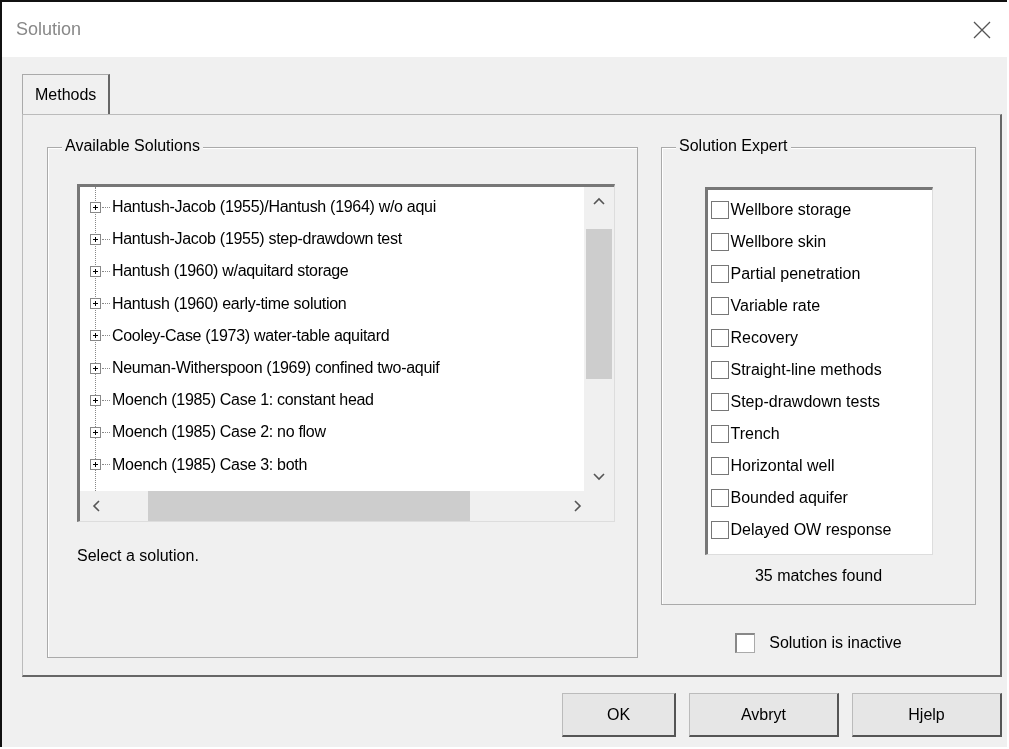 The height and width of the screenshot is (749, 1009). Describe the element at coordinates (821, 274) in the screenshot. I see `option-item: Partial penetration` at that location.